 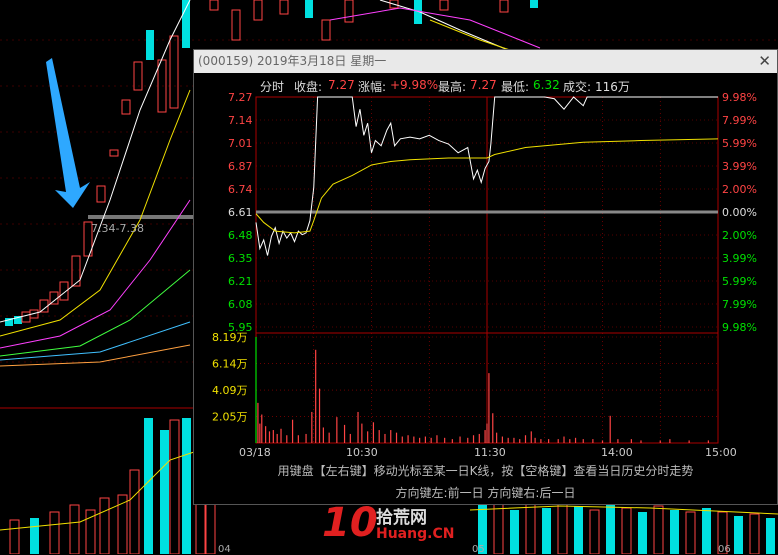 I want to click on volume-tick: 4.09万, so click(x=230, y=390).